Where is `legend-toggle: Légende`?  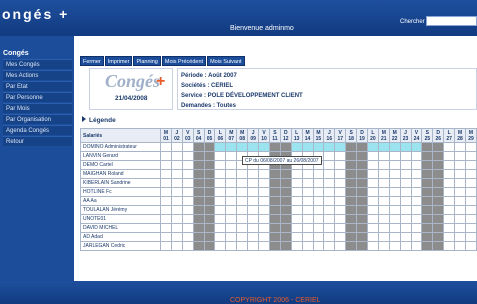 legend-toggle: Légende is located at coordinates (99, 120).